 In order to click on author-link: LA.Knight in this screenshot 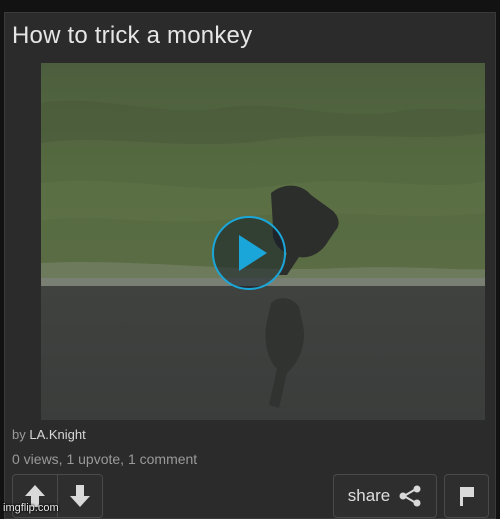, I will do `click(57, 434)`.